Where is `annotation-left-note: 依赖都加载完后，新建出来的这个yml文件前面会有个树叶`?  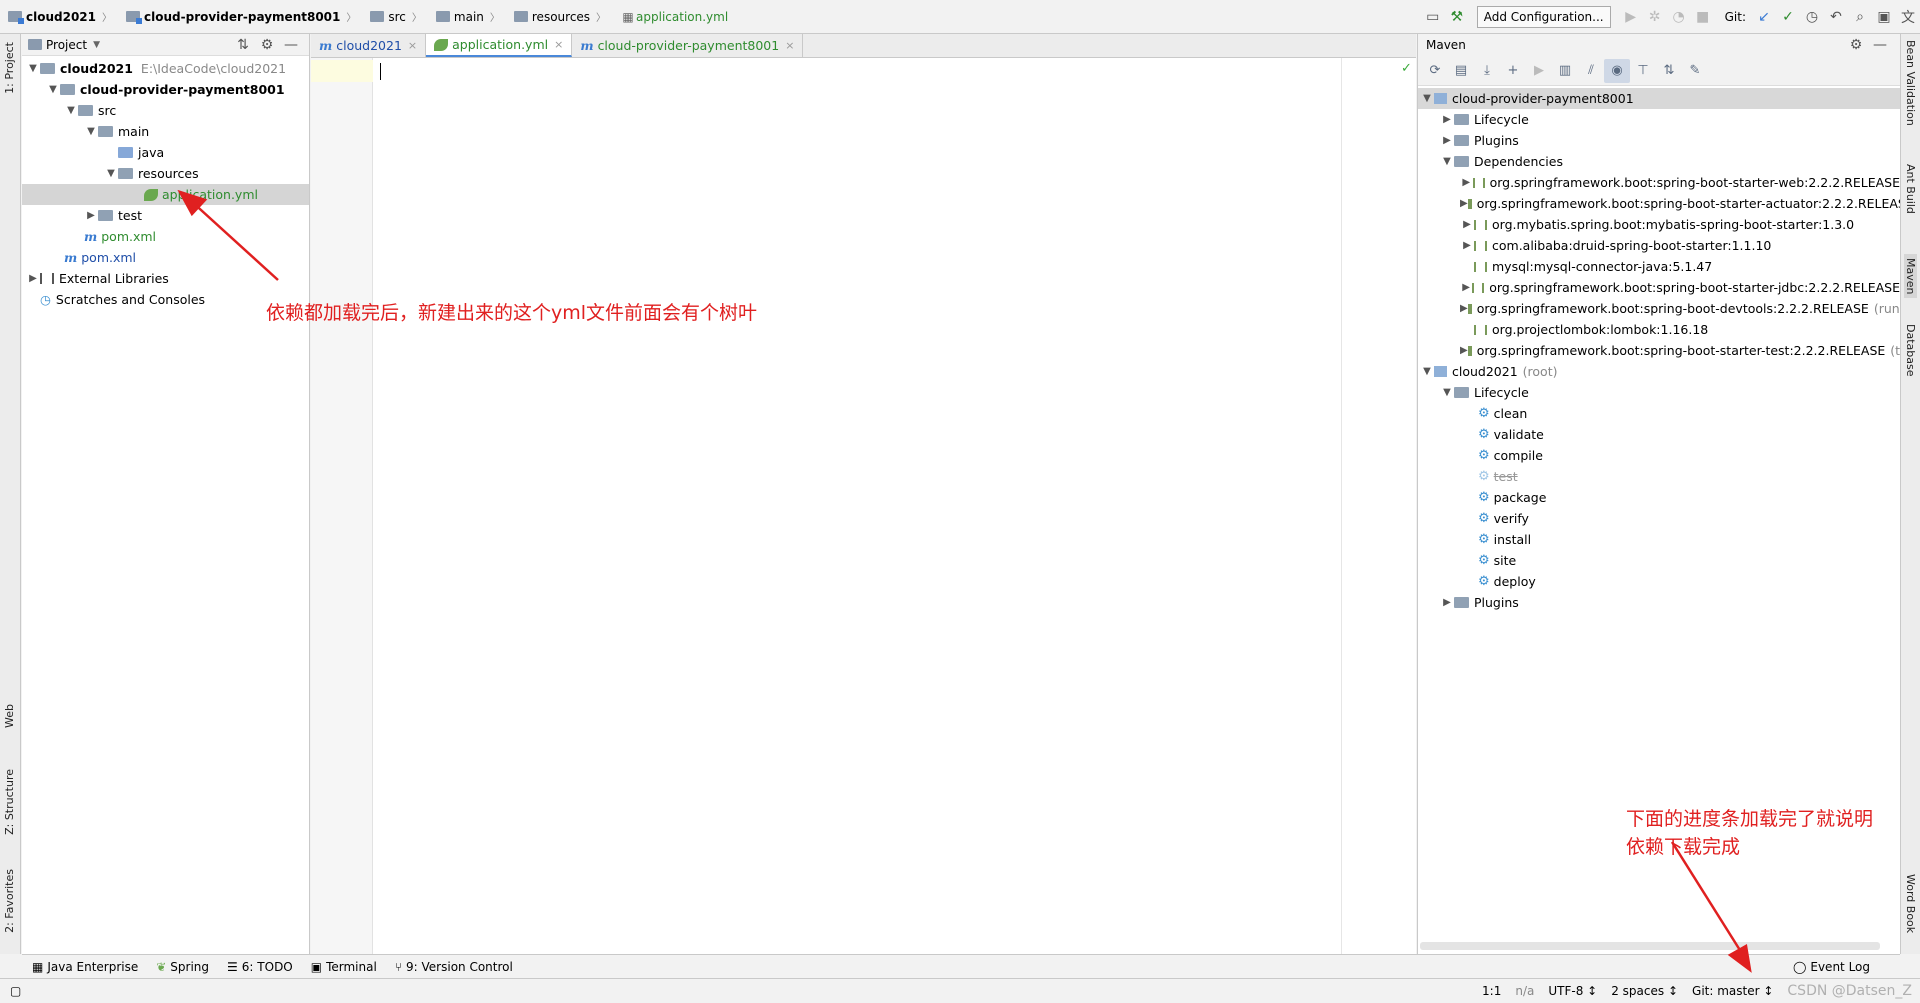 annotation-left-note: 依赖都加载完后，新建出来的这个yml文件前面会有个树叶 is located at coordinates (512, 313).